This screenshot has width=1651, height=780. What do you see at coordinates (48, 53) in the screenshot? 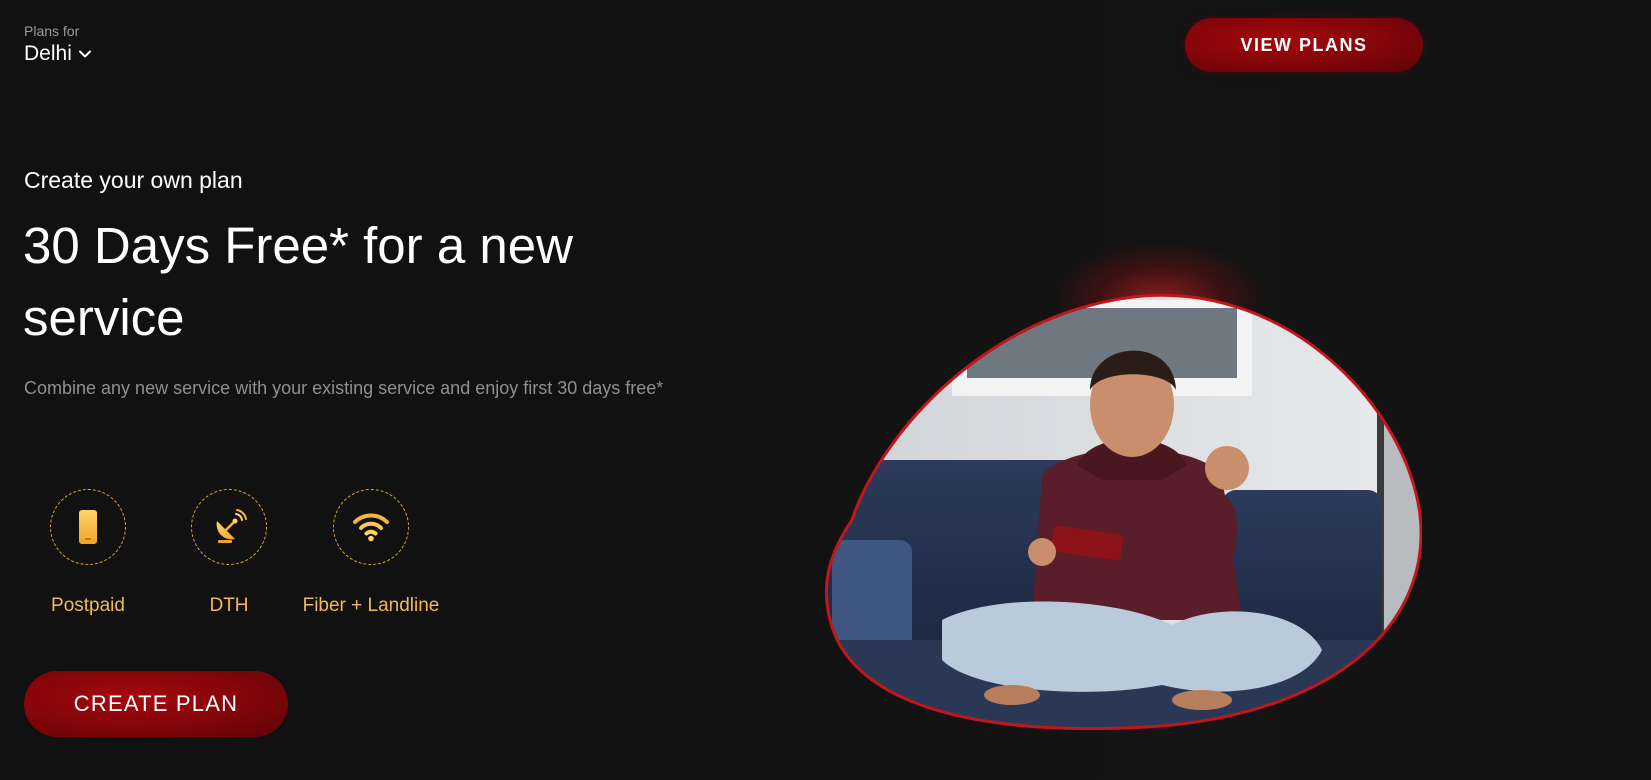
I see `location-value: Delhi` at bounding box center [48, 53].